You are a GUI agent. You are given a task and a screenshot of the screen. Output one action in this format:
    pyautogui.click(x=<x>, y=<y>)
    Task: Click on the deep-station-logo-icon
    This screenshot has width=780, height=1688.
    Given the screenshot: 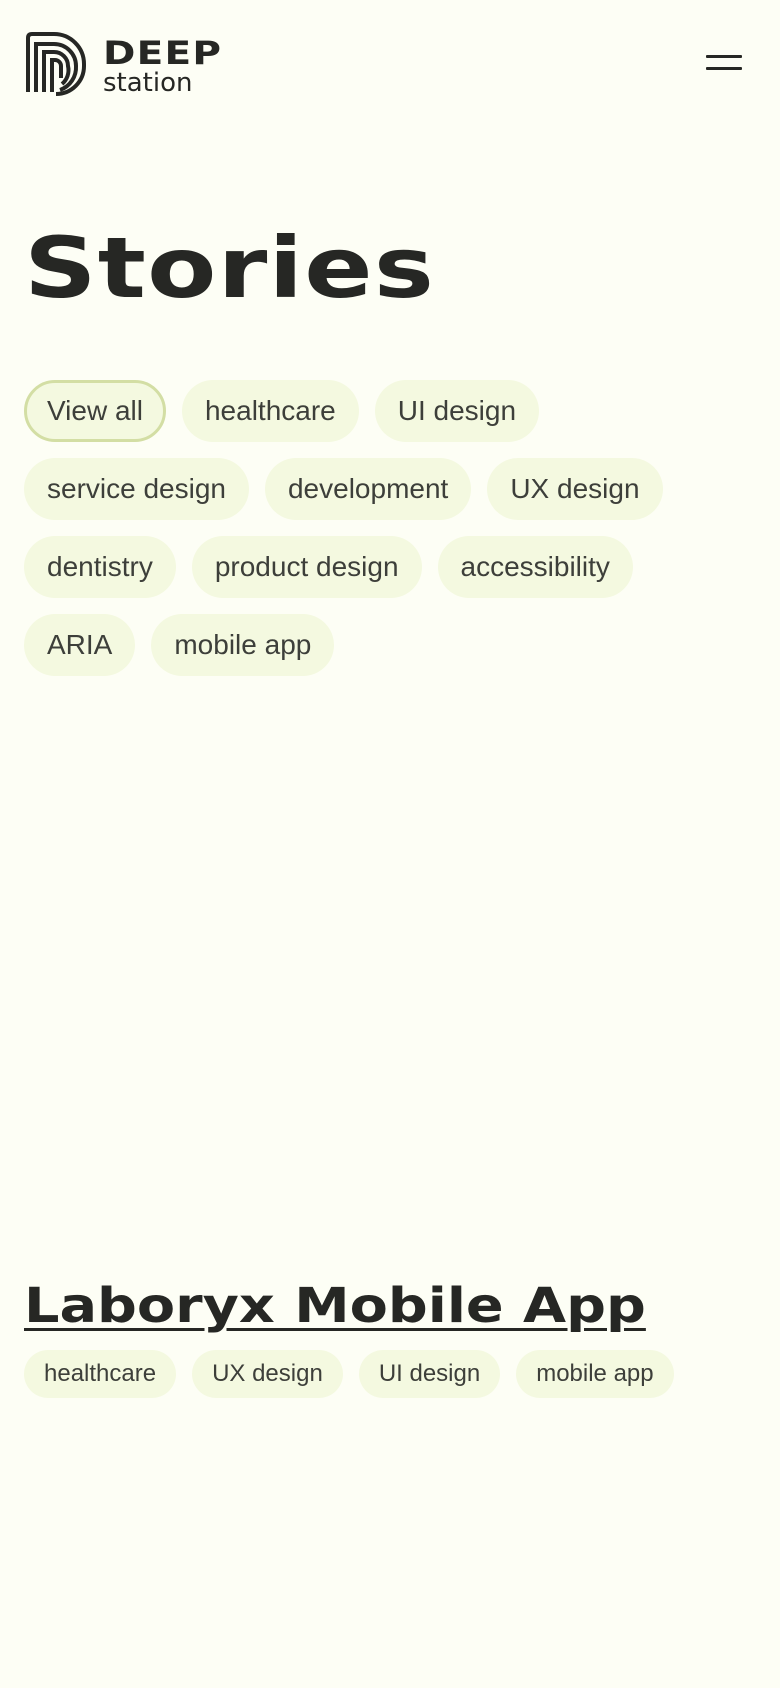 What is the action you would take?
    pyautogui.click(x=56, y=64)
    